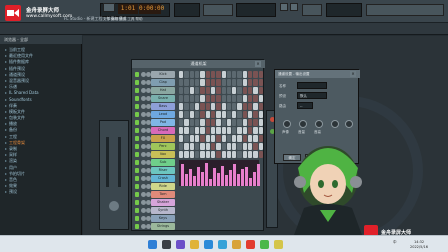 This screenshot has height=252, width=448. What do you see at coordinates (317, 74) in the screenshot?
I see `dialog-title: 通道设置 - 输出设置` at bounding box center [317, 74].